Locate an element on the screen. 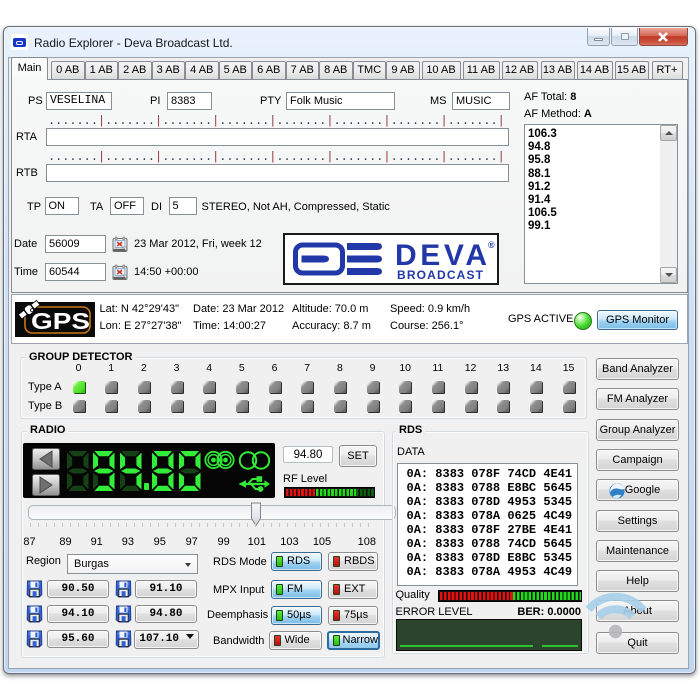  svg-text: GPS is located at coordinates (60, 321).